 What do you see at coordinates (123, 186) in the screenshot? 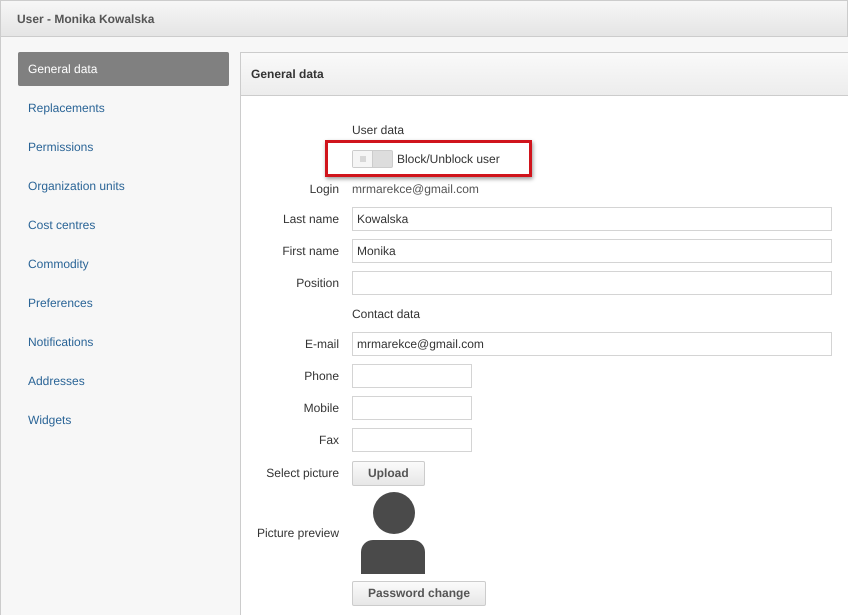
I see `sidebar-item: Organization units` at bounding box center [123, 186].